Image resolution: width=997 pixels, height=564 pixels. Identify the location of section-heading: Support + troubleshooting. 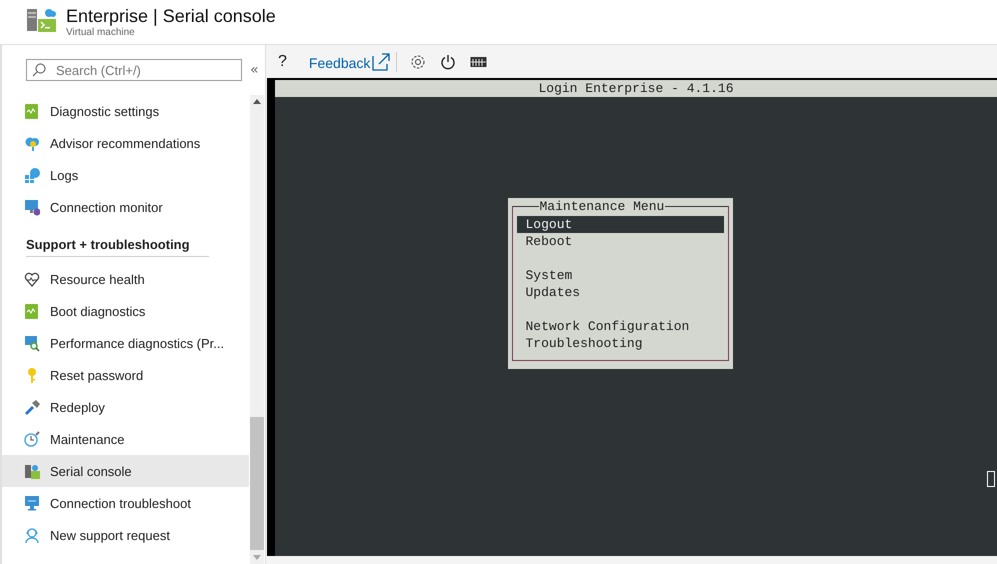
(108, 245).